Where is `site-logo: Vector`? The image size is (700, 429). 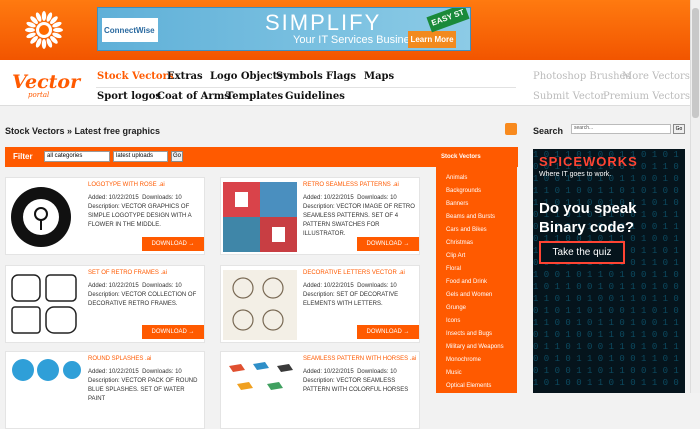
site-logo: Vector is located at coordinates (46, 82).